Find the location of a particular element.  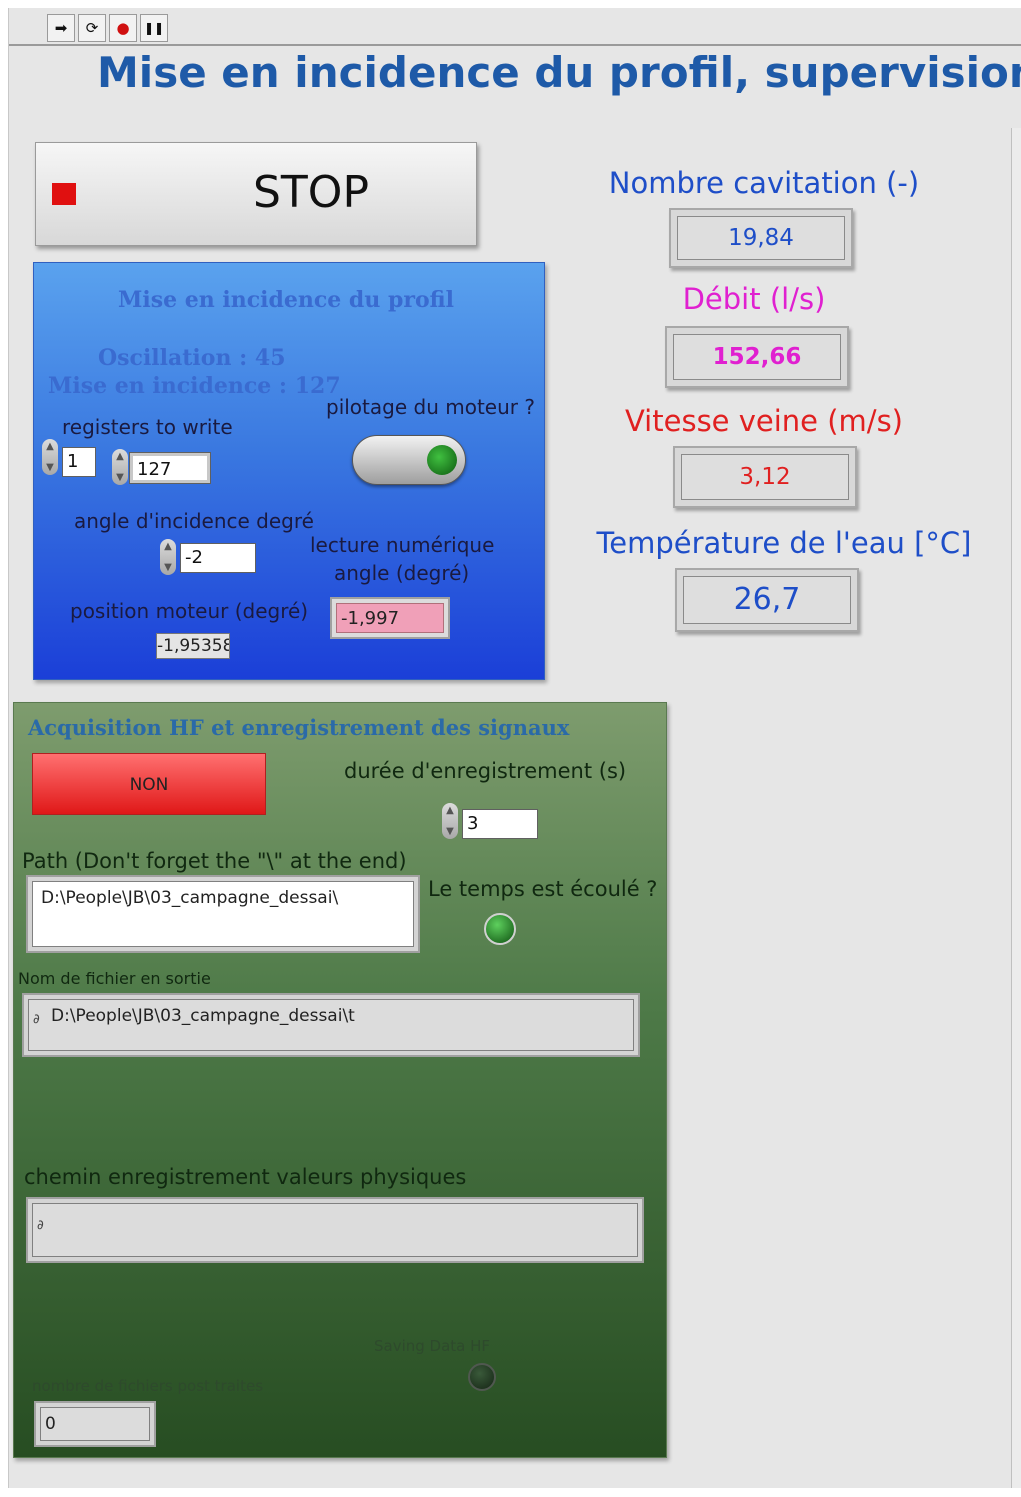

temperature-label-text: Température de l'eau [°C] is located at coordinates (784, 543).